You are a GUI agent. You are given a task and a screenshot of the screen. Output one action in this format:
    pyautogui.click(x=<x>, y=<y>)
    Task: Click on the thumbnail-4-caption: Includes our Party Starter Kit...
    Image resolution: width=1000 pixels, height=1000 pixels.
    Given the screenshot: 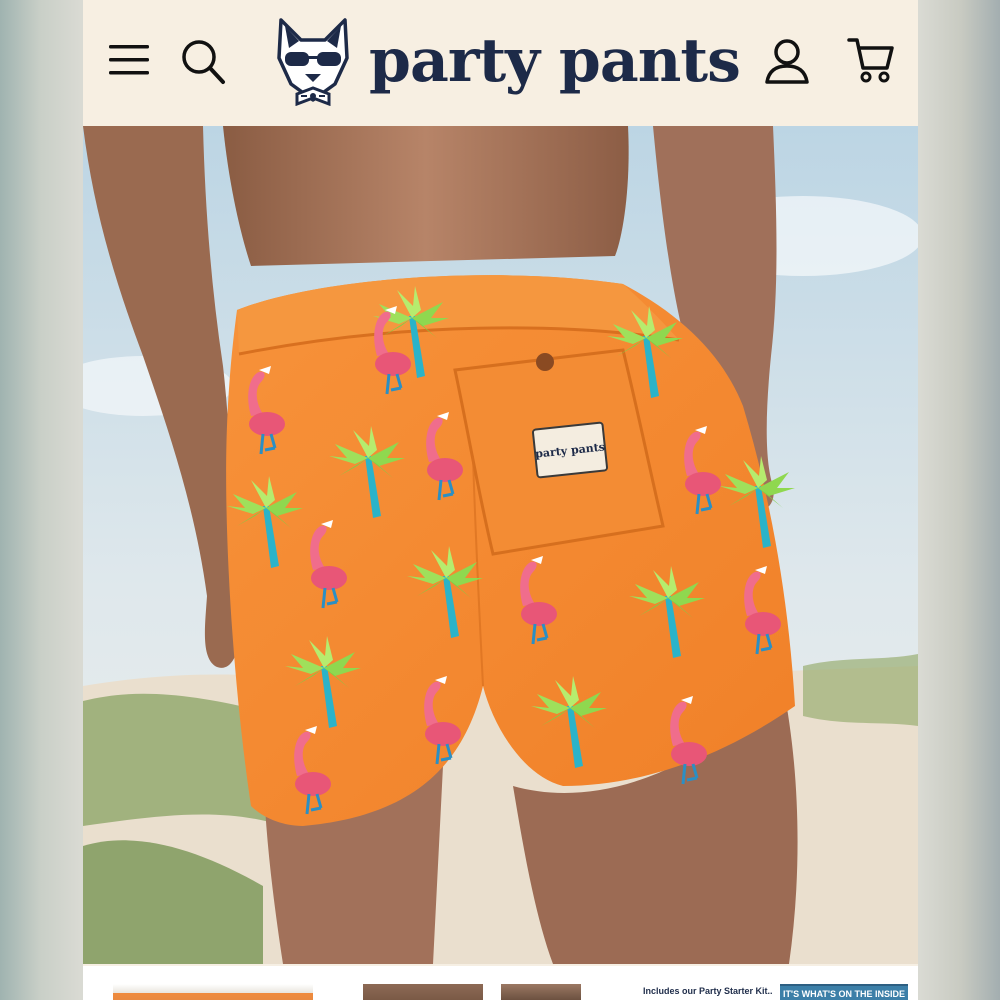 What is the action you would take?
    pyautogui.click(x=708, y=991)
    